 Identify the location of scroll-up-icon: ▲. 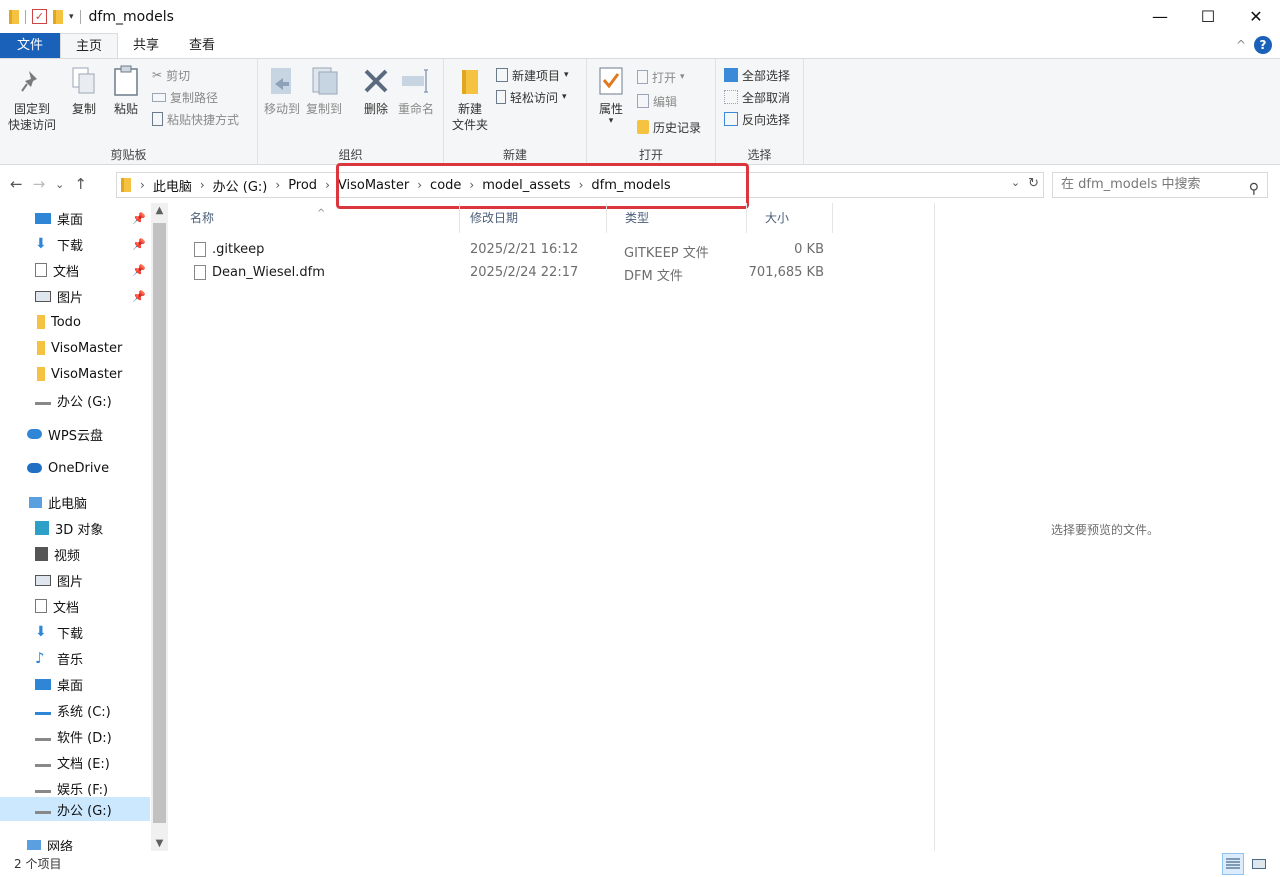
(159, 210).